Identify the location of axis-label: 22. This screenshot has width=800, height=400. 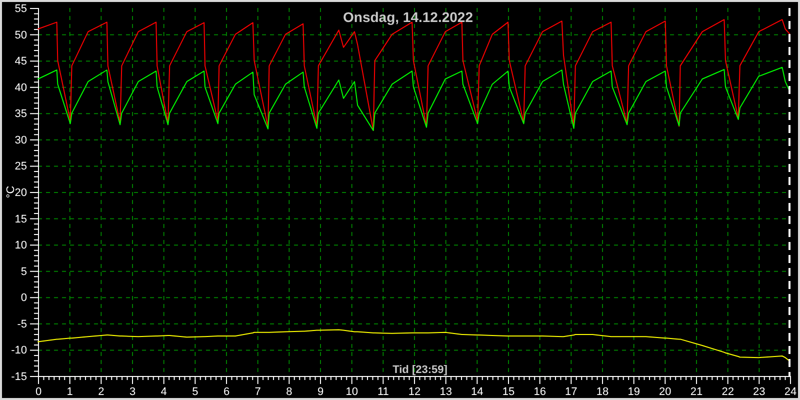
(728, 392).